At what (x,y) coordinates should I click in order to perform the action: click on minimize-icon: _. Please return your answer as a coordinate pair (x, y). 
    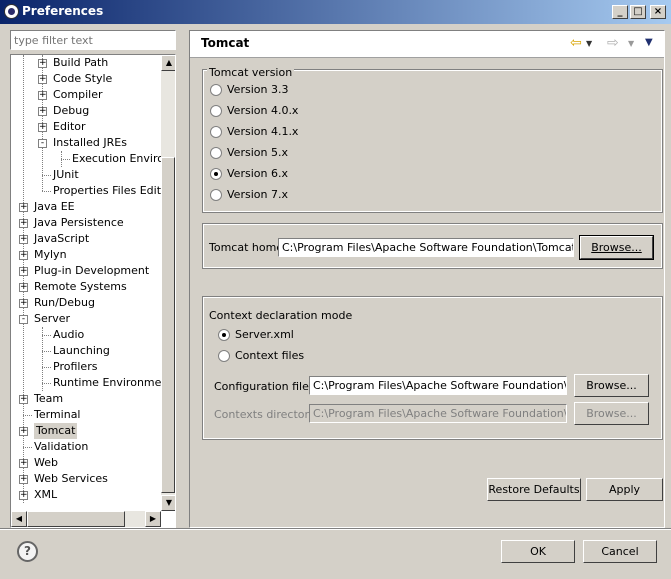
    Looking at the image, I should click on (620, 12).